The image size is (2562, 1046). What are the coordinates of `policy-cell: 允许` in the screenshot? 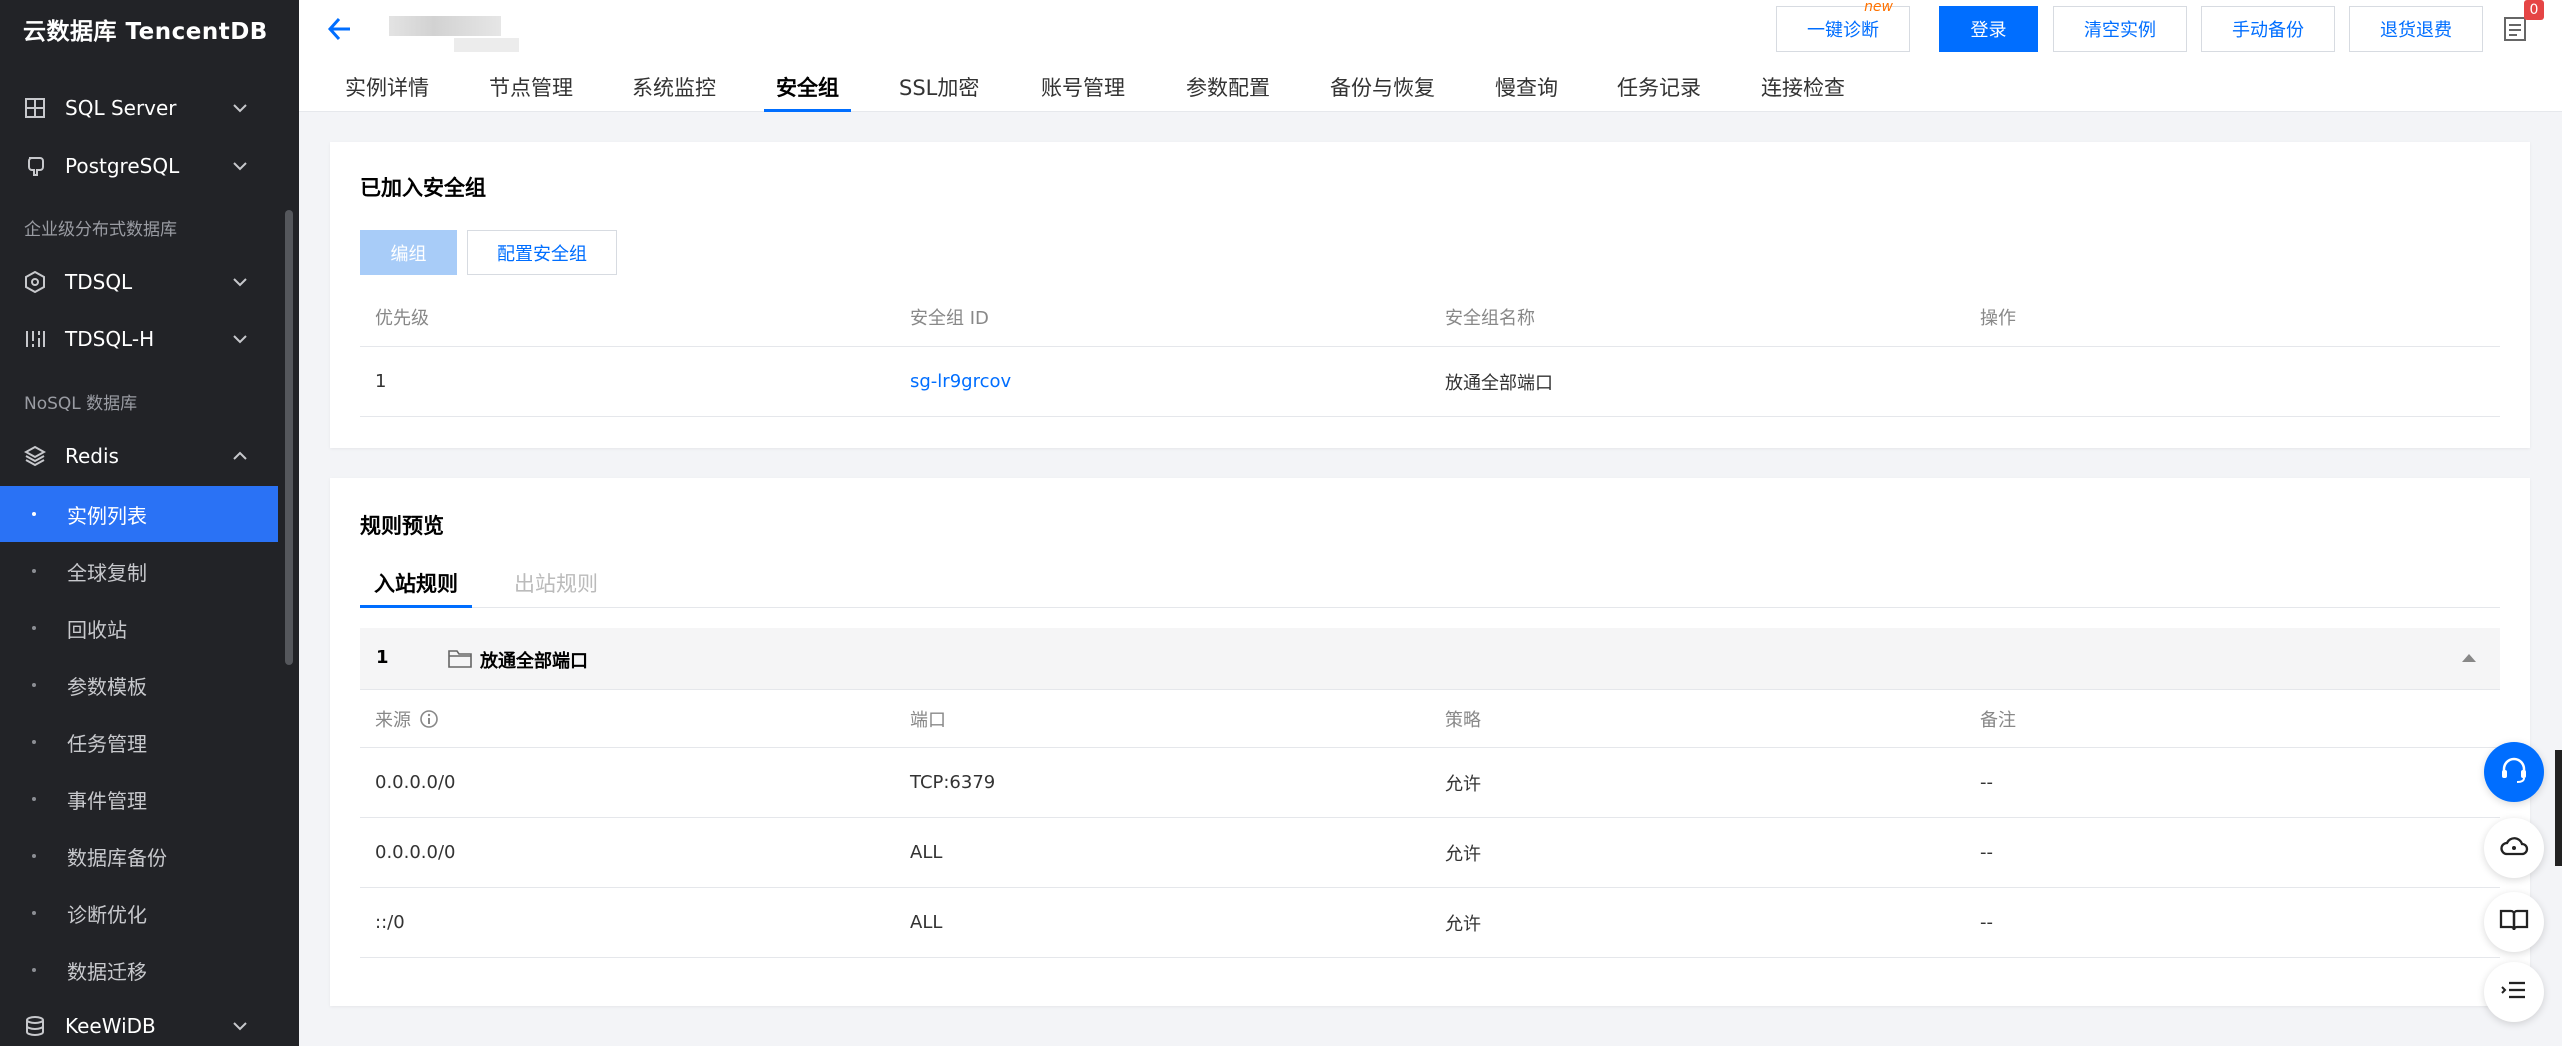 It's located at (1463, 854).